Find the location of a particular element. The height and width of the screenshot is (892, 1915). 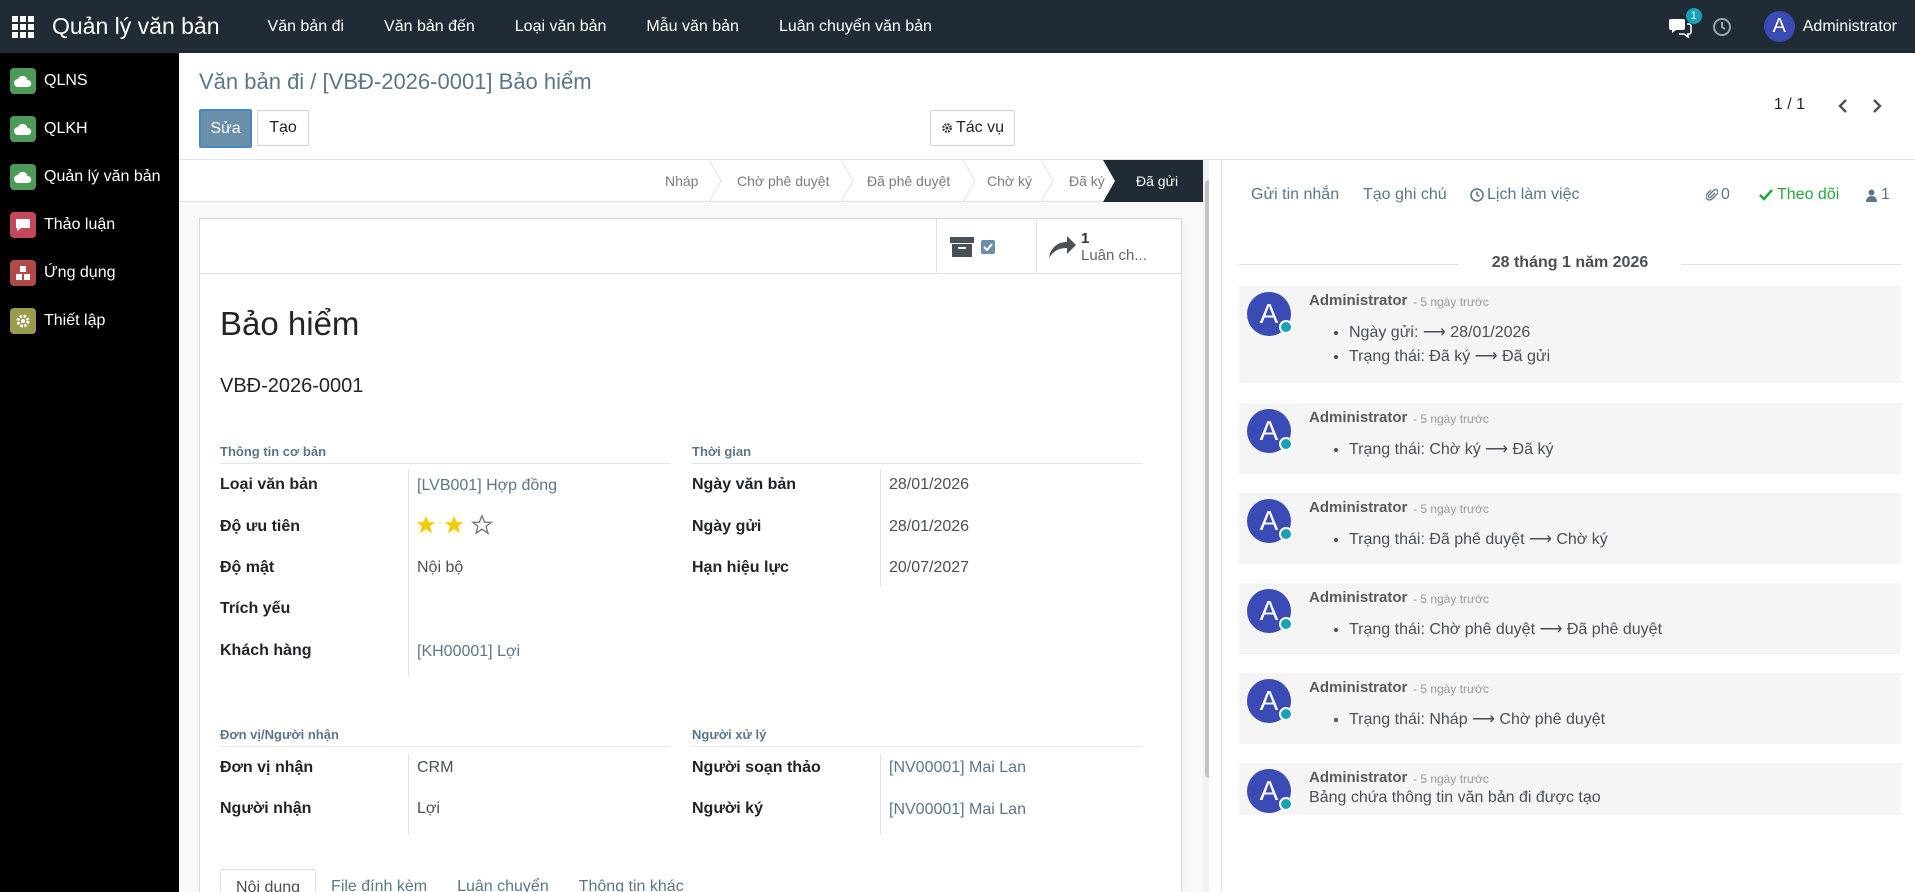

group-handler-header: Người xử lý is located at coordinates (729, 734).